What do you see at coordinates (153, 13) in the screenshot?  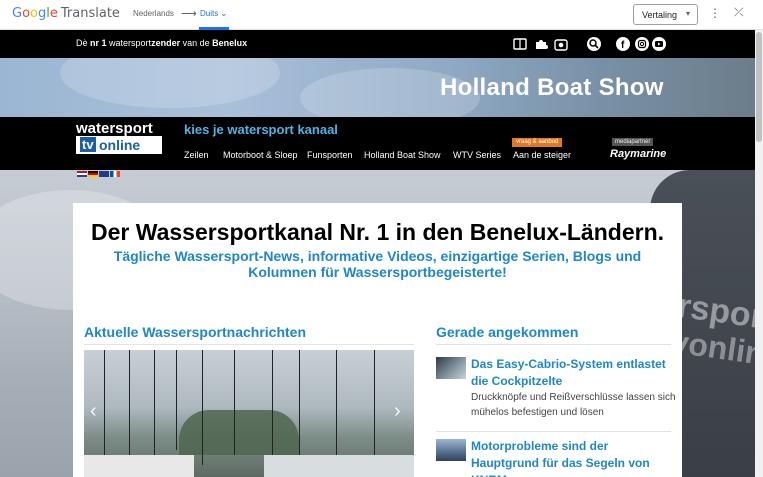 I see `source-language-tab: Nederlands` at bounding box center [153, 13].